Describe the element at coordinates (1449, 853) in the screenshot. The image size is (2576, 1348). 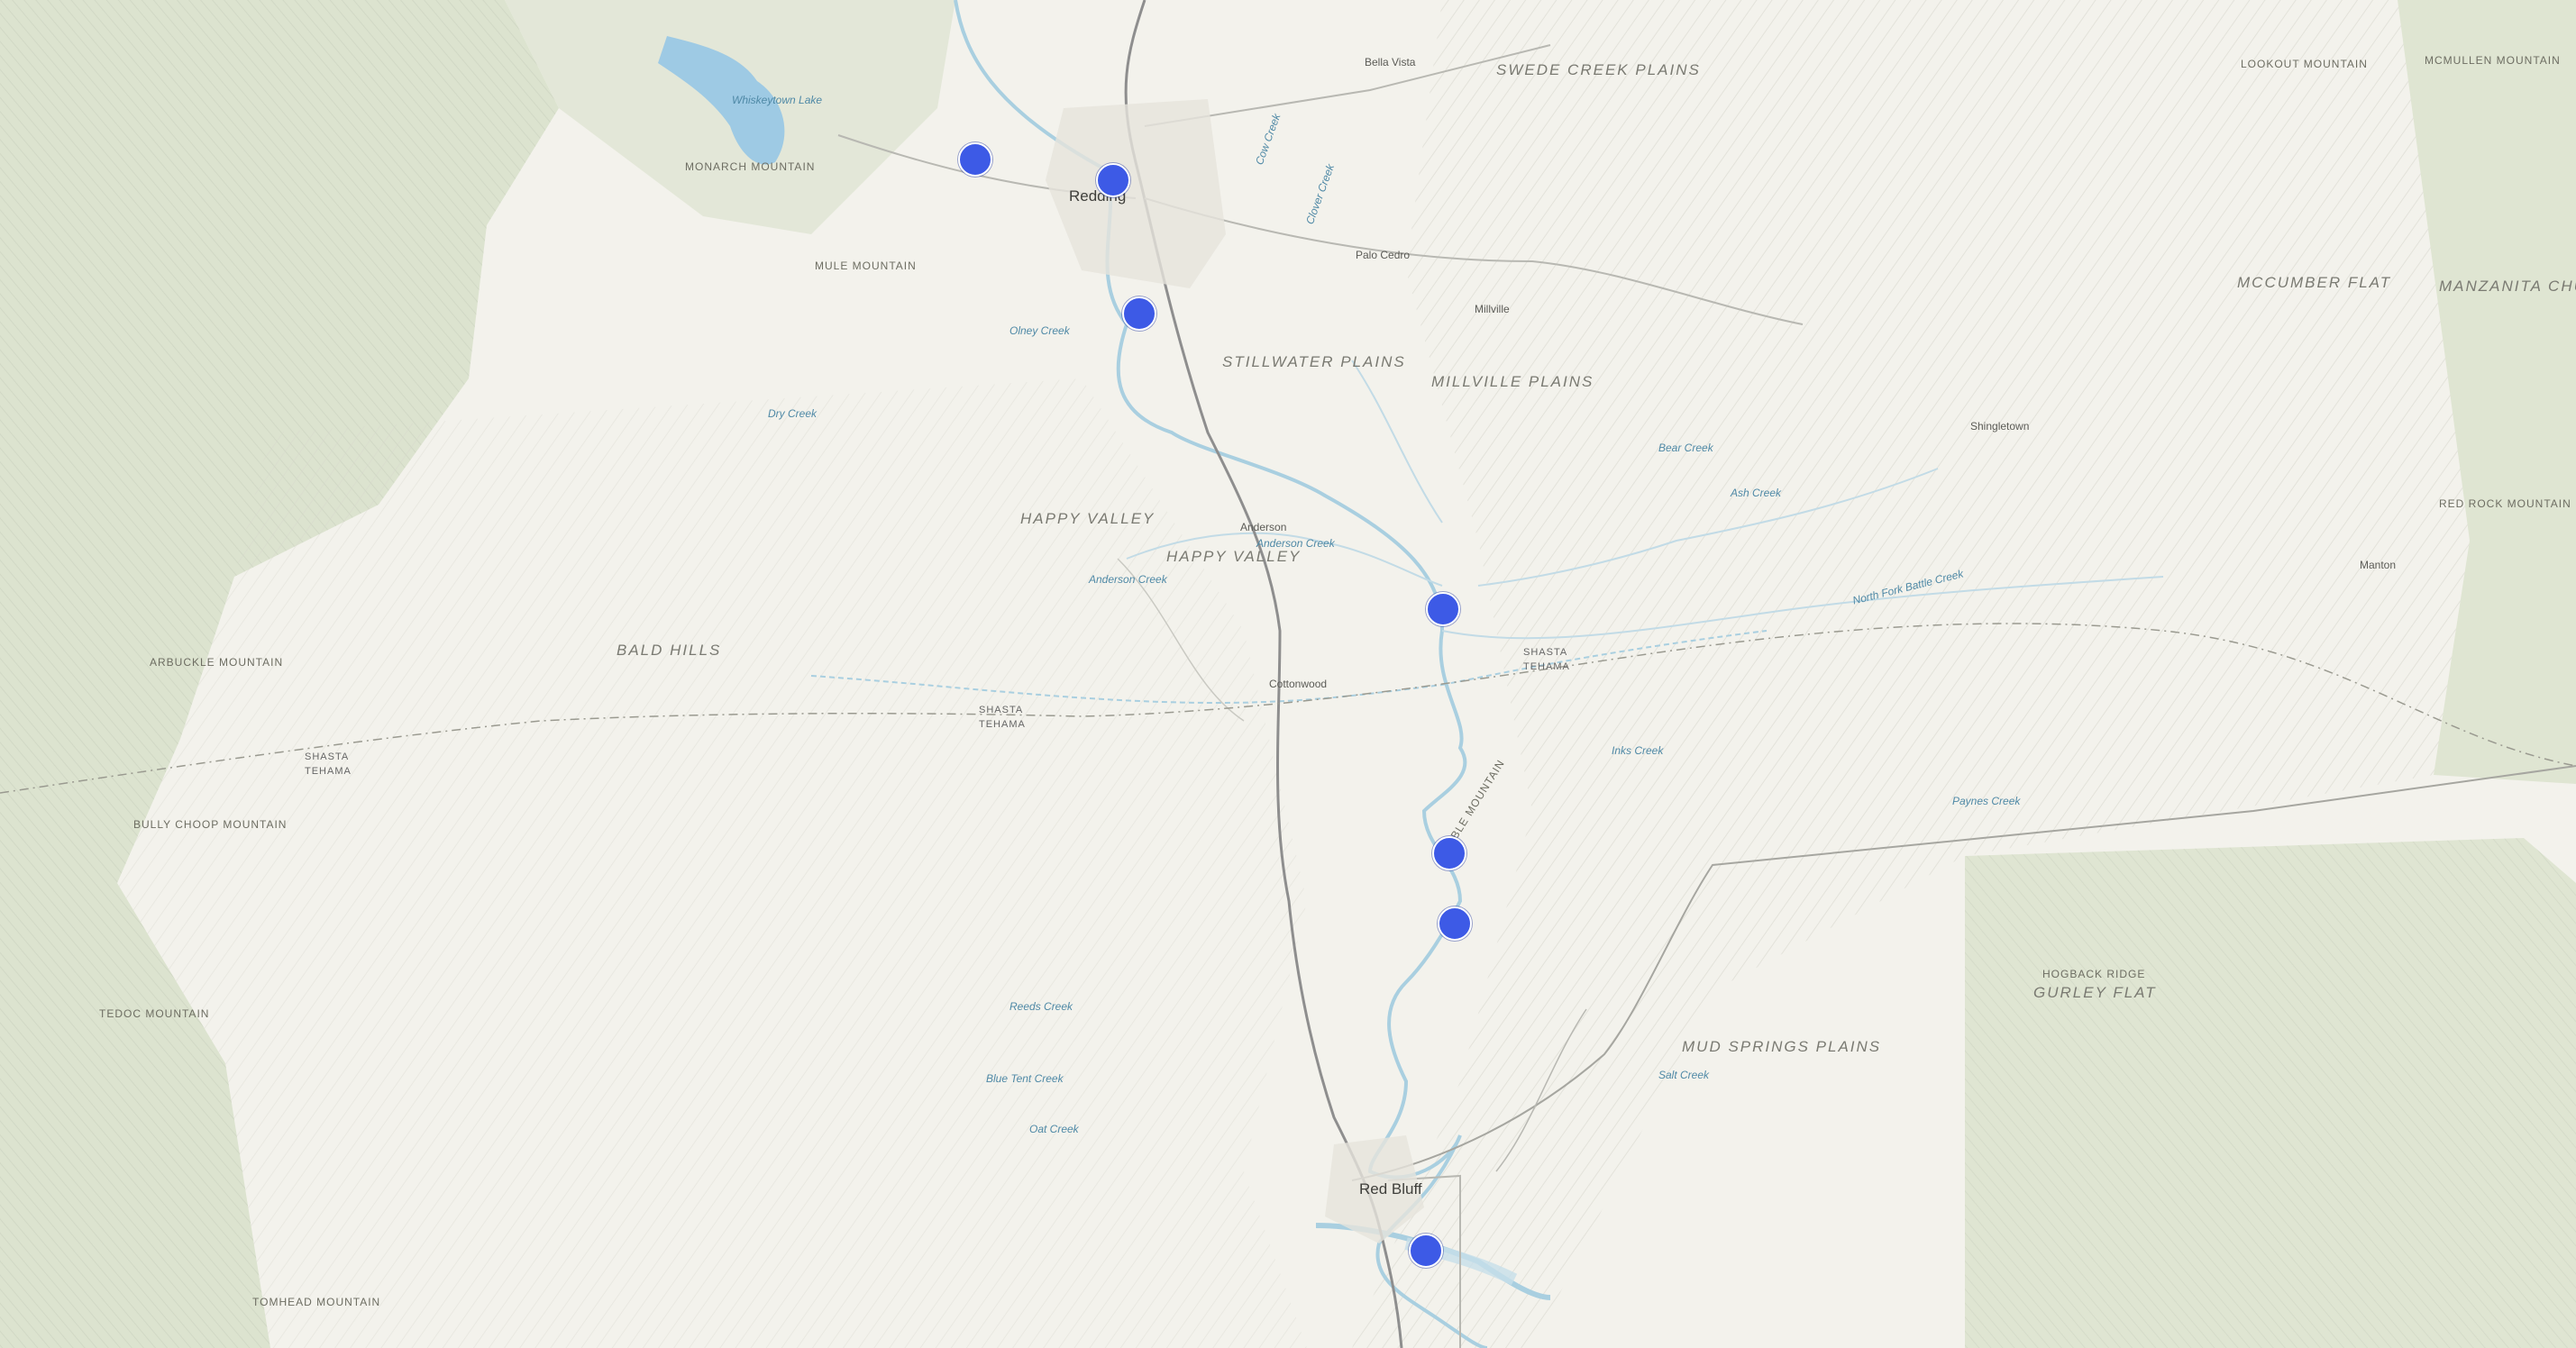
I see `marker-bend-north` at that location.